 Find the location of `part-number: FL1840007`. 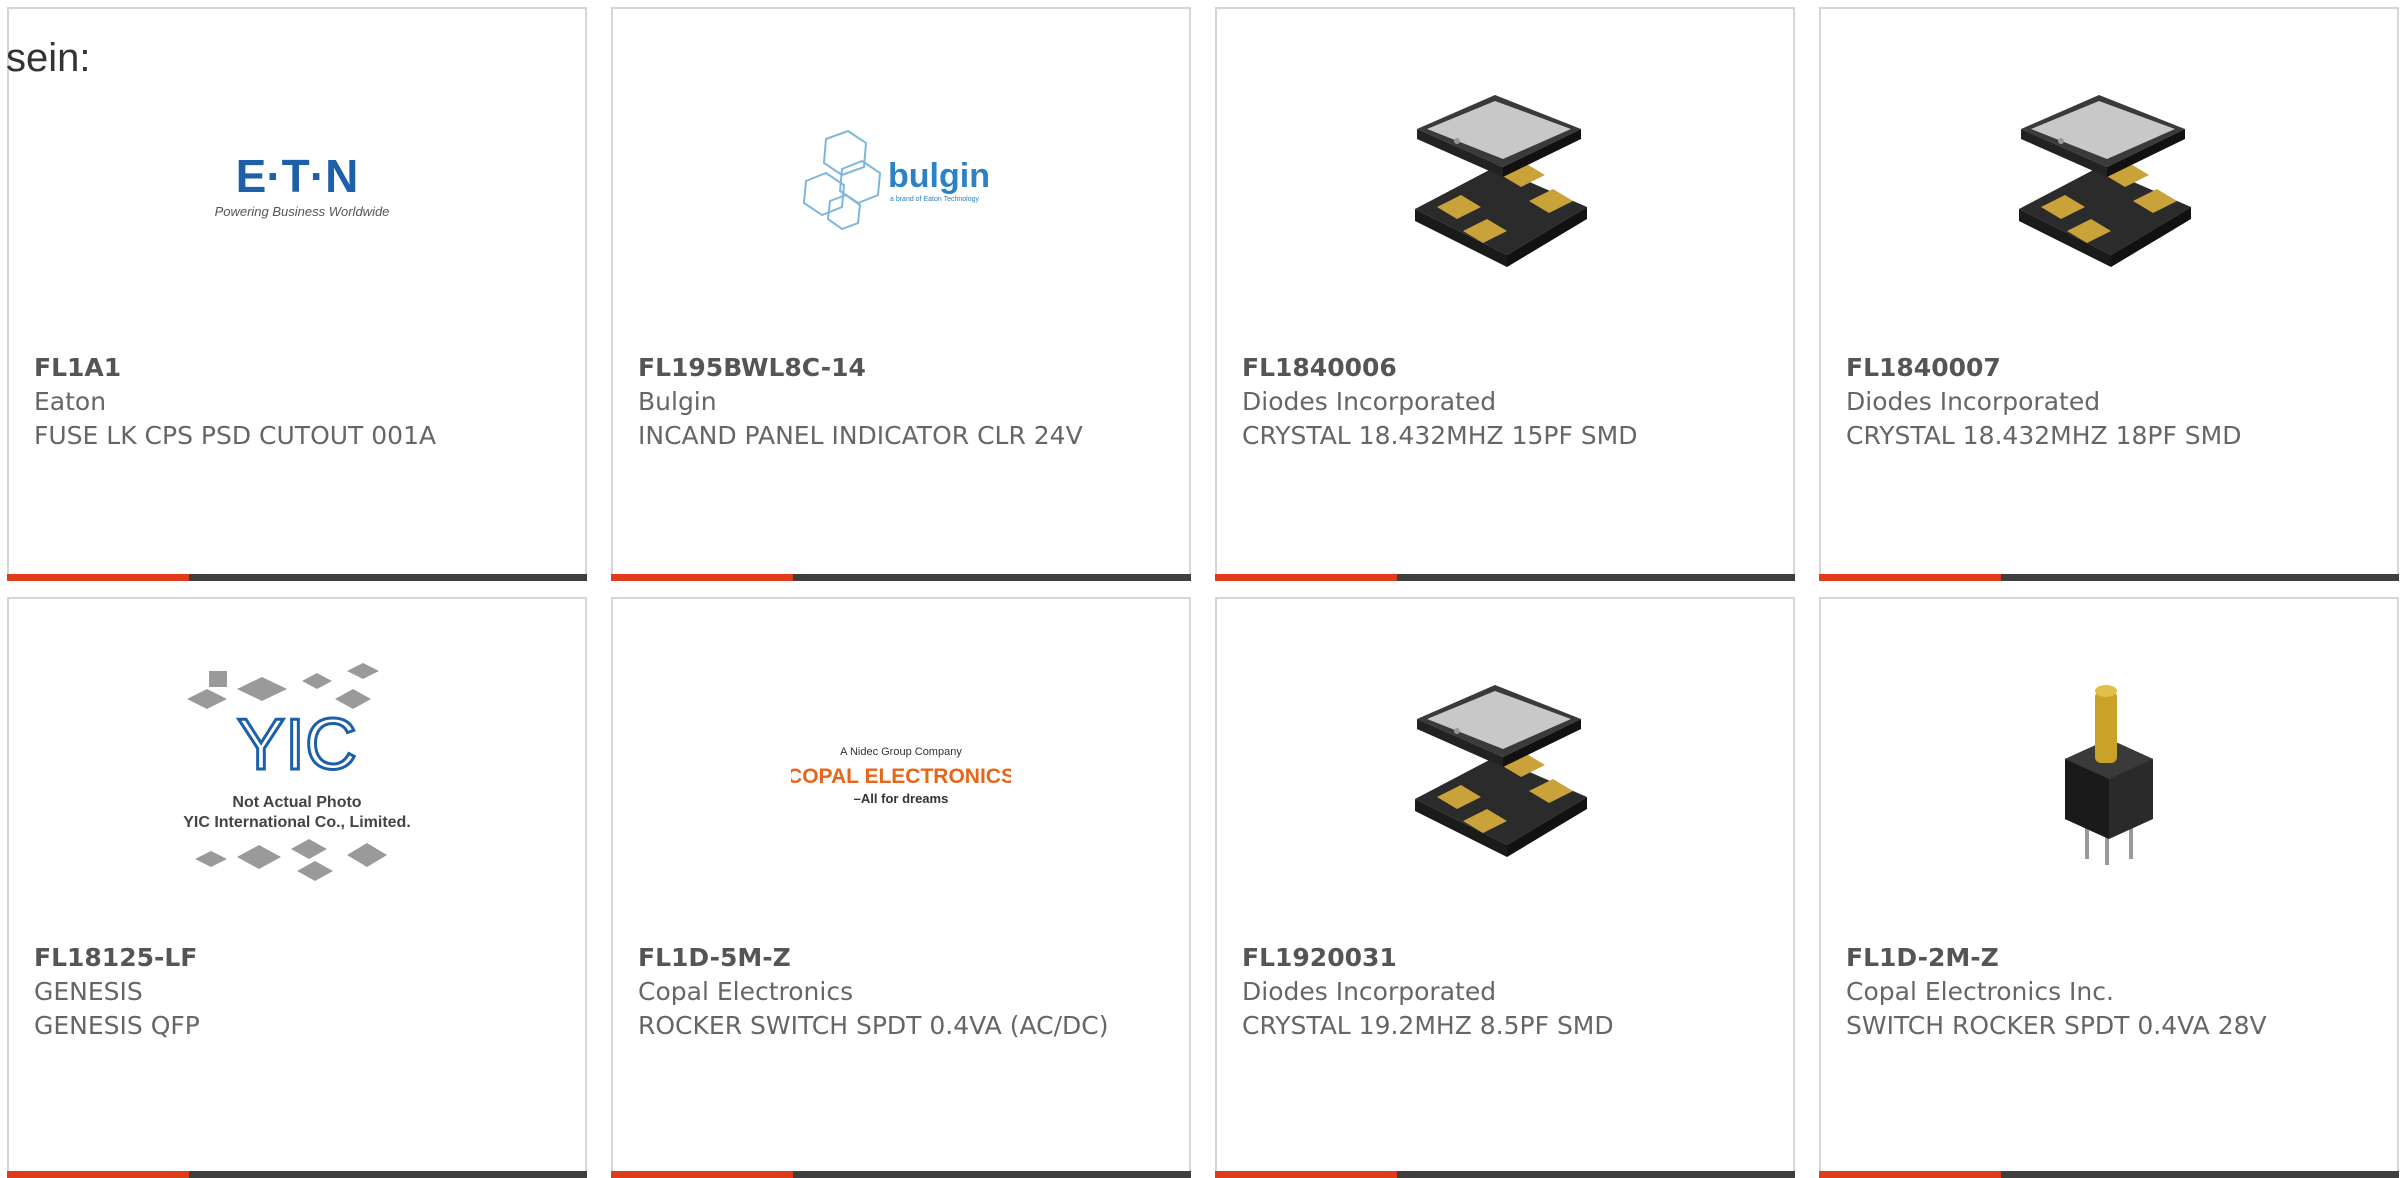

part-number: FL1840007 is located at coordinates (2111, 368).